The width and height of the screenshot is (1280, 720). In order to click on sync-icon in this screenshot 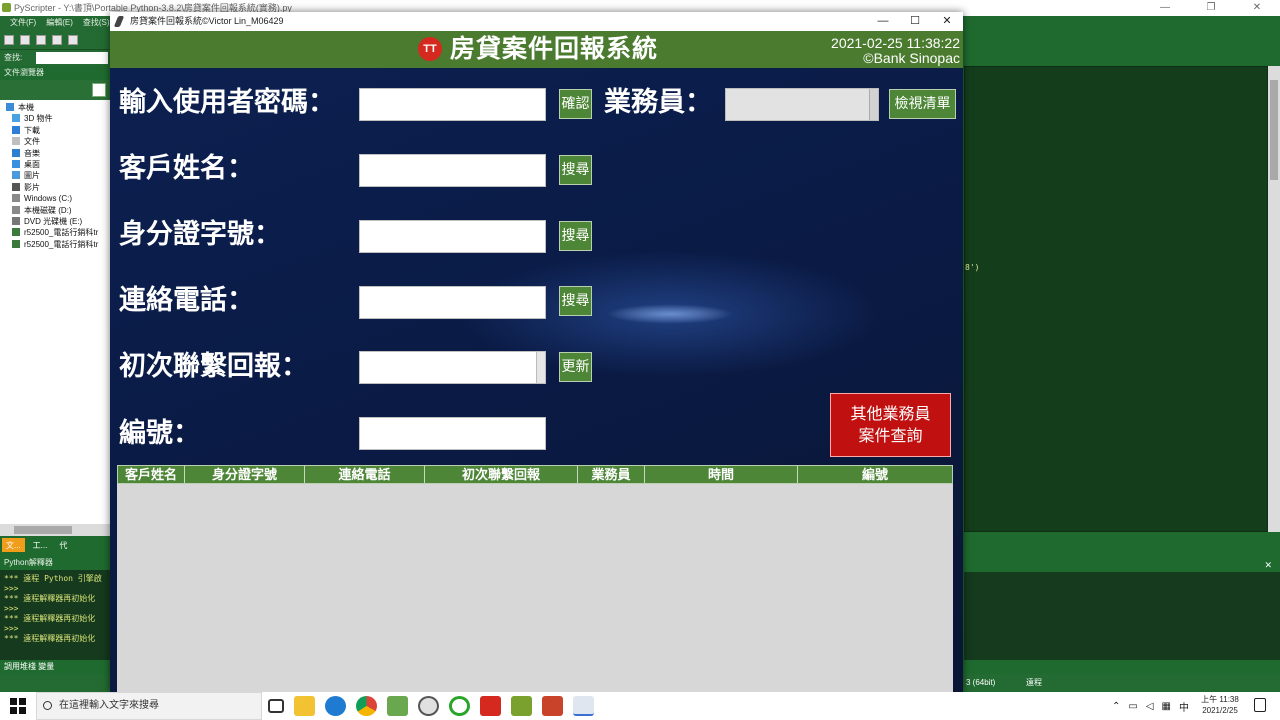, I will do `click(459, 706)`.